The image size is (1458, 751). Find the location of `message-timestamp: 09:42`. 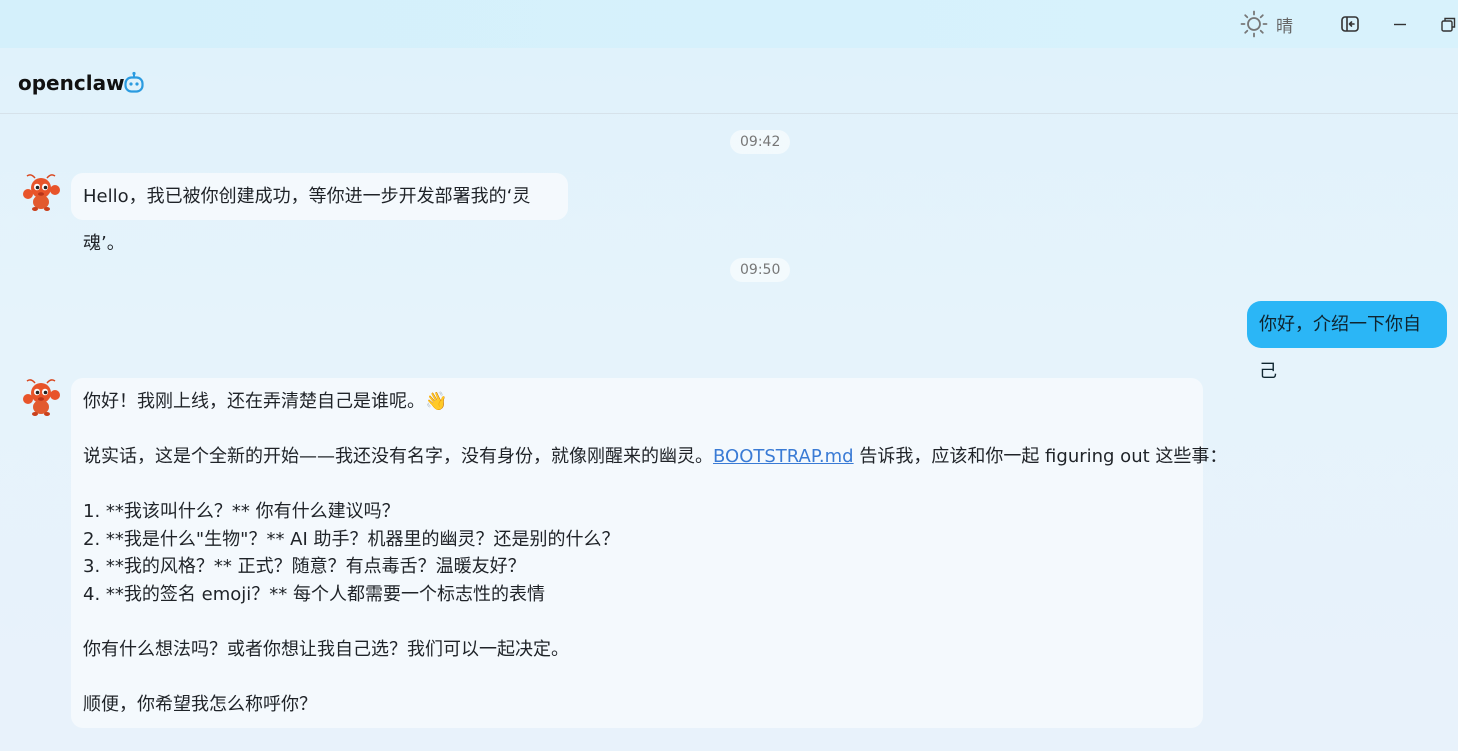

message-timestamp: 09:42 is located at coordinates (760, 142).